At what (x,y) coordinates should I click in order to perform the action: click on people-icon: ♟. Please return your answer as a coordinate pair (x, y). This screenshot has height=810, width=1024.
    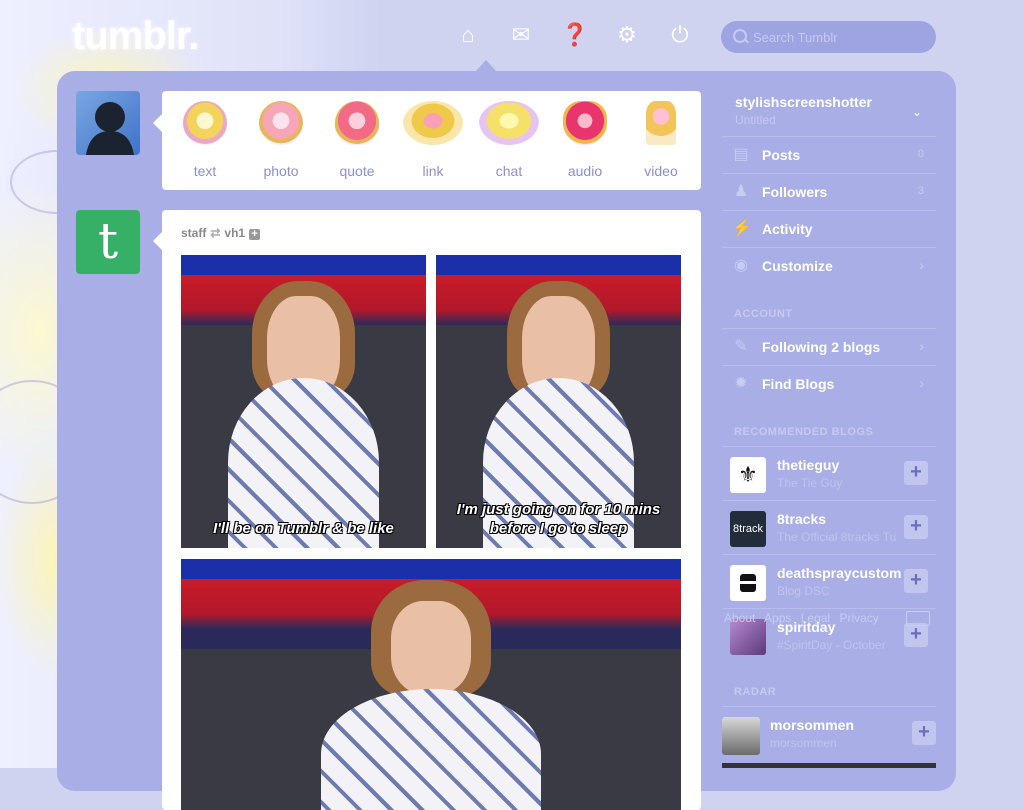
    Looking at the image, I should click on (741, 191).